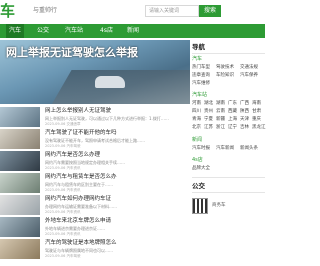 The image size is (320, 266). What do you see at coordinates (232, 112) in the screenshot?
I see `region-link: 西藏` at bounding box center [232, 112].